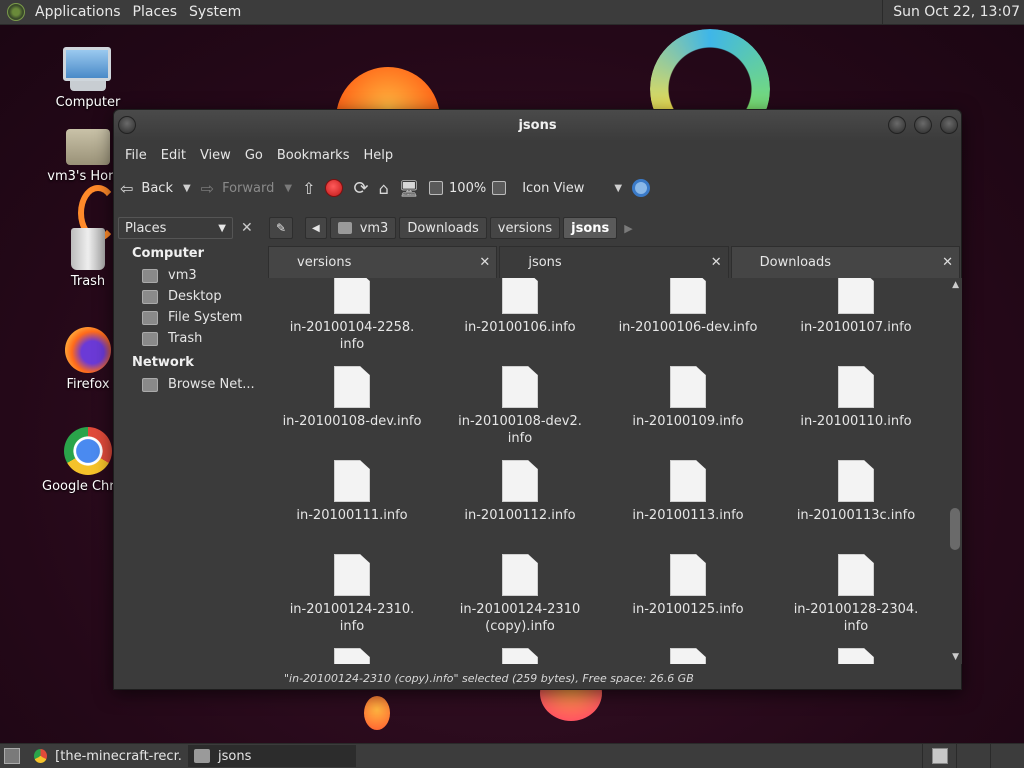 The image size is (1024, 768). I want to click on places-header: Places ▼ ✕, so click(190, 228).